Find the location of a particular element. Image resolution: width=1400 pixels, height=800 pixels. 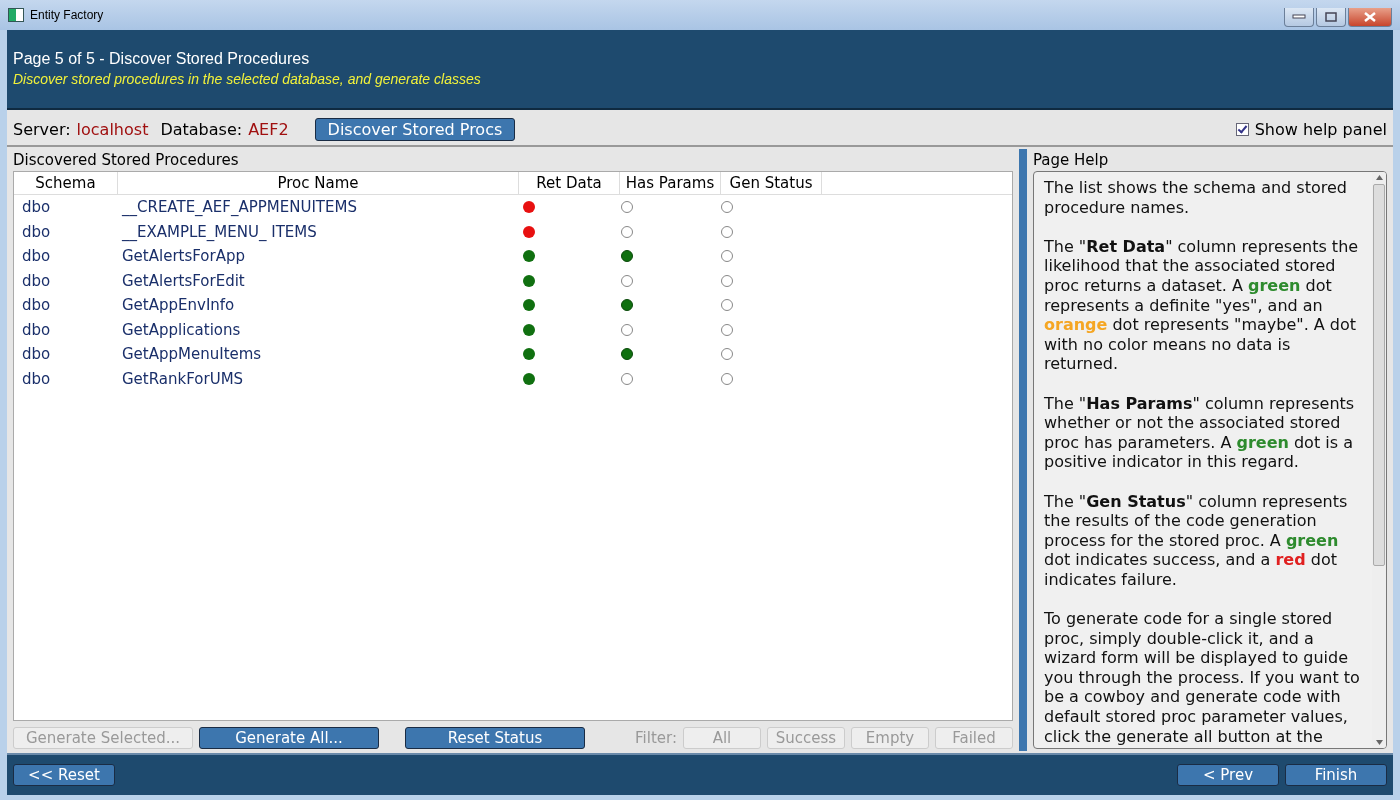

page-title: Page 5 of 5 - Discover Stored Procedures is located at coordinates (162, 59).